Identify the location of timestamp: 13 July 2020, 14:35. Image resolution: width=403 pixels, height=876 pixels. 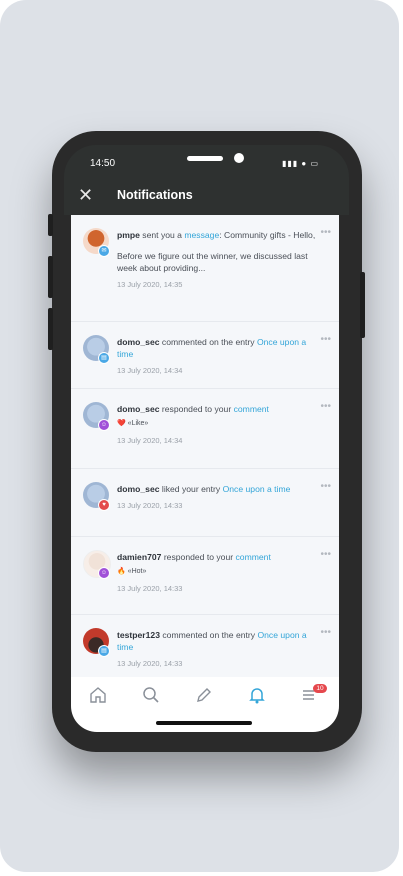
(150, 284).